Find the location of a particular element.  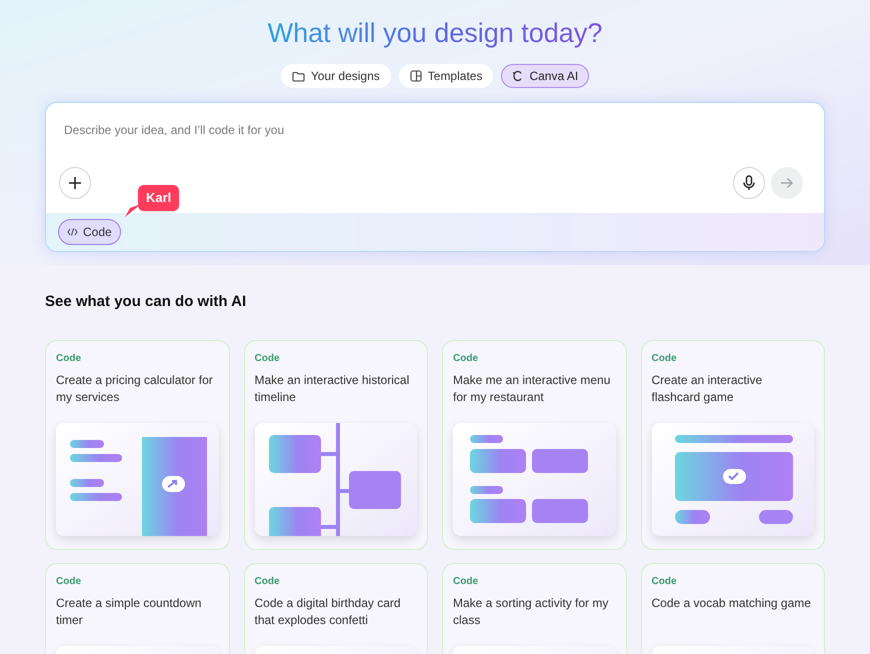

add-button is located at coordinates (75, 183).